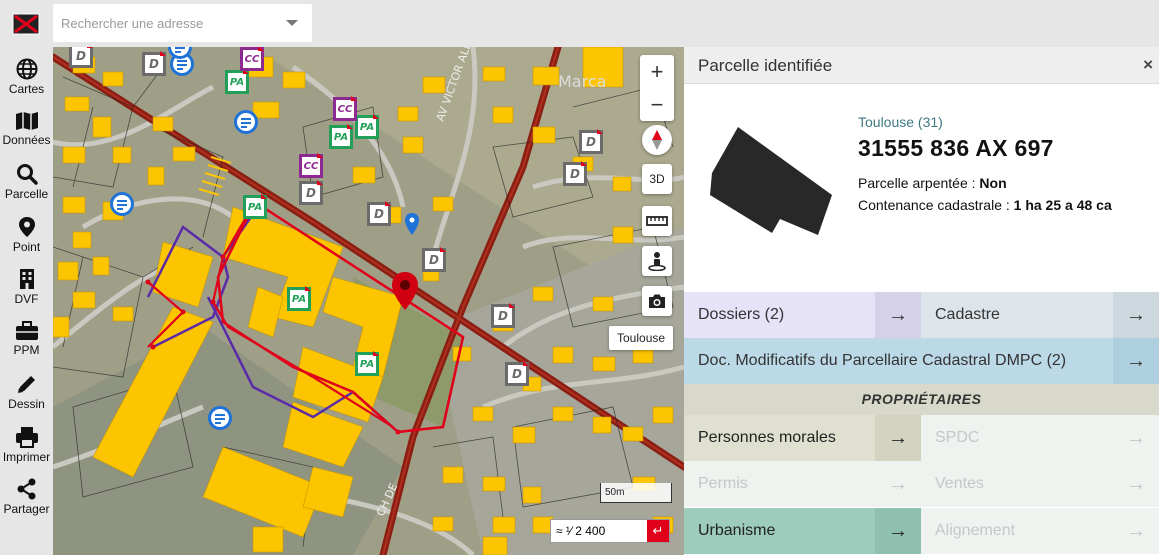  What do you see at coordinates (658, 531) in the screenshot?
I see `apply-scale-button: ↵` at bounding box center [658, 531].